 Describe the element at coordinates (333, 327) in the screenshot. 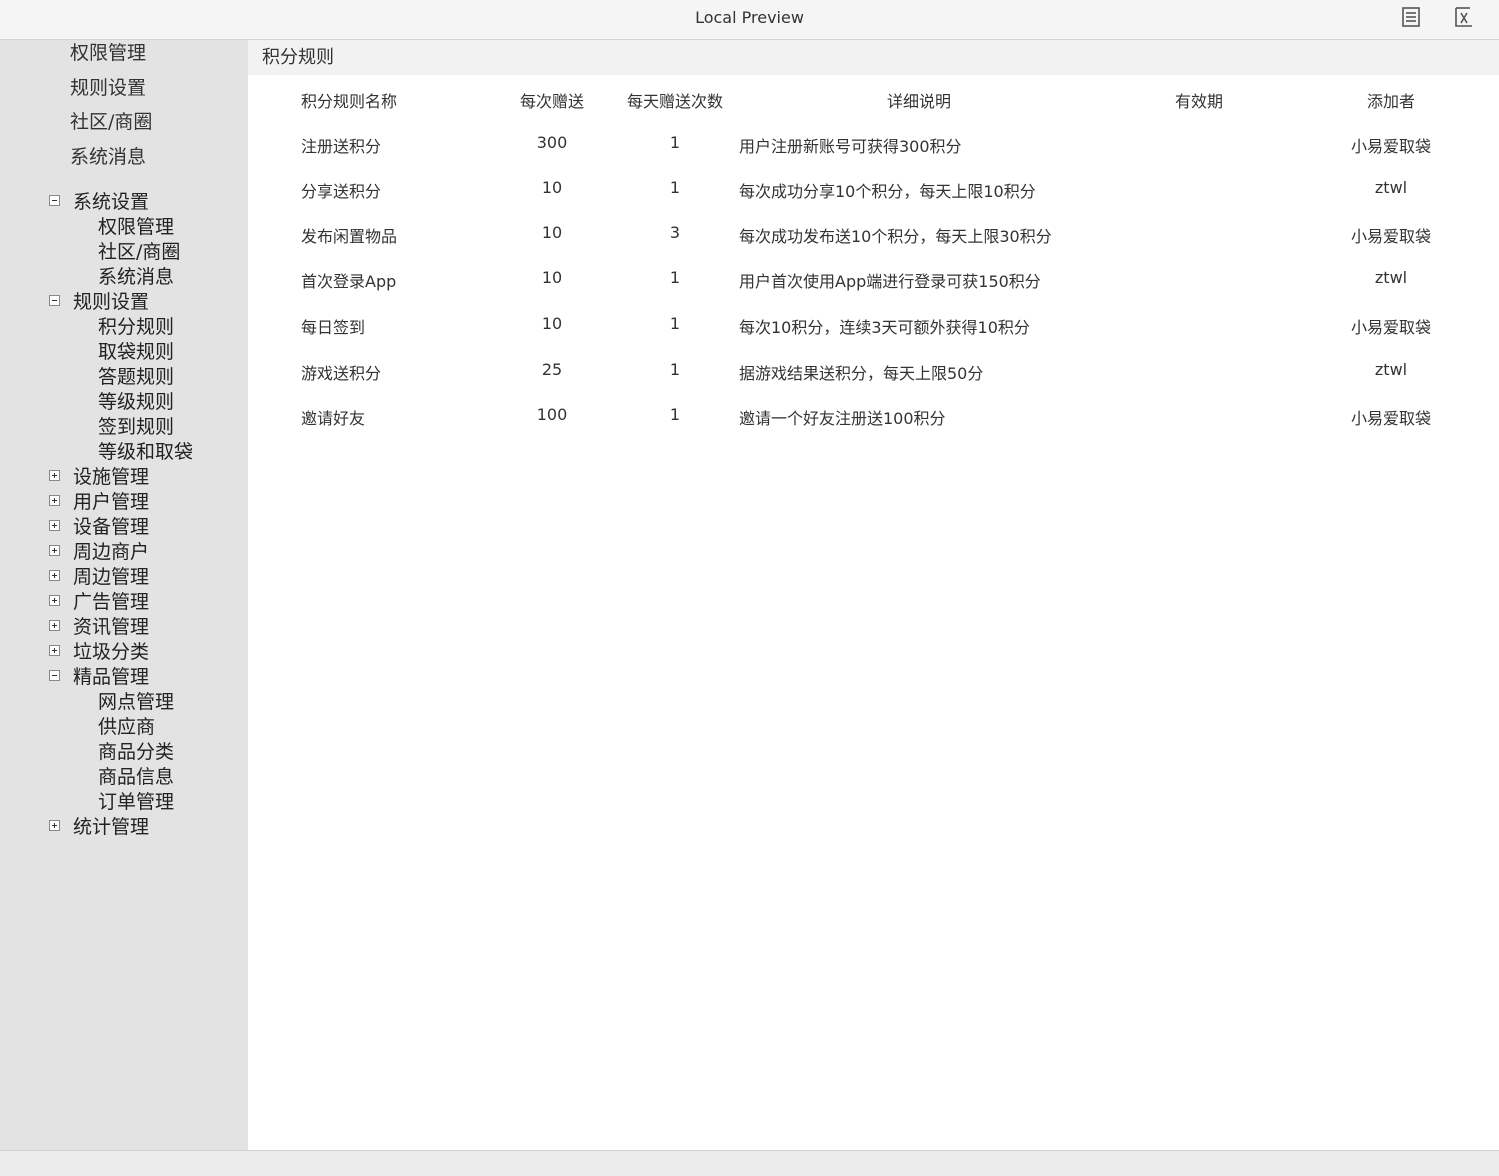

I see `cell-rule-name: 每日签到` at that location.